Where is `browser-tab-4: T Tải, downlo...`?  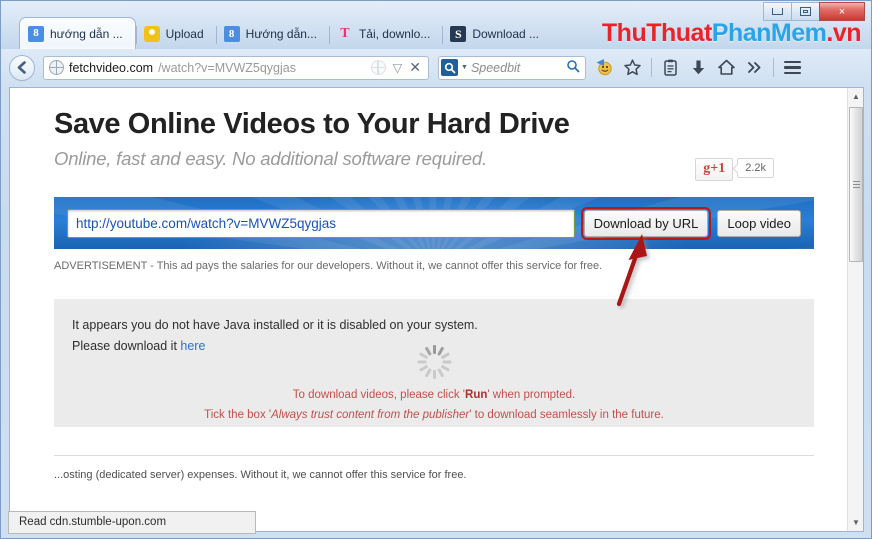
browser-tab-4: T Tải, downlo... is located at coordinates (385, 34).